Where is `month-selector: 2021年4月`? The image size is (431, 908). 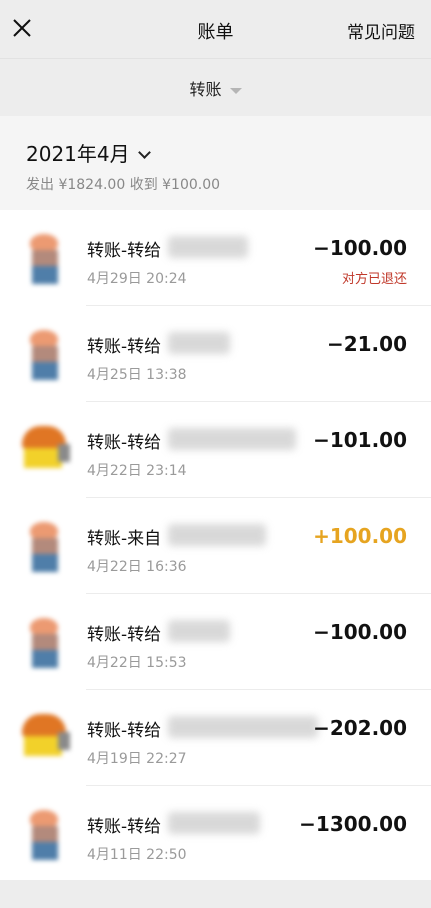
month-selector: 2021年4月 is located at coordinates (88, 152).